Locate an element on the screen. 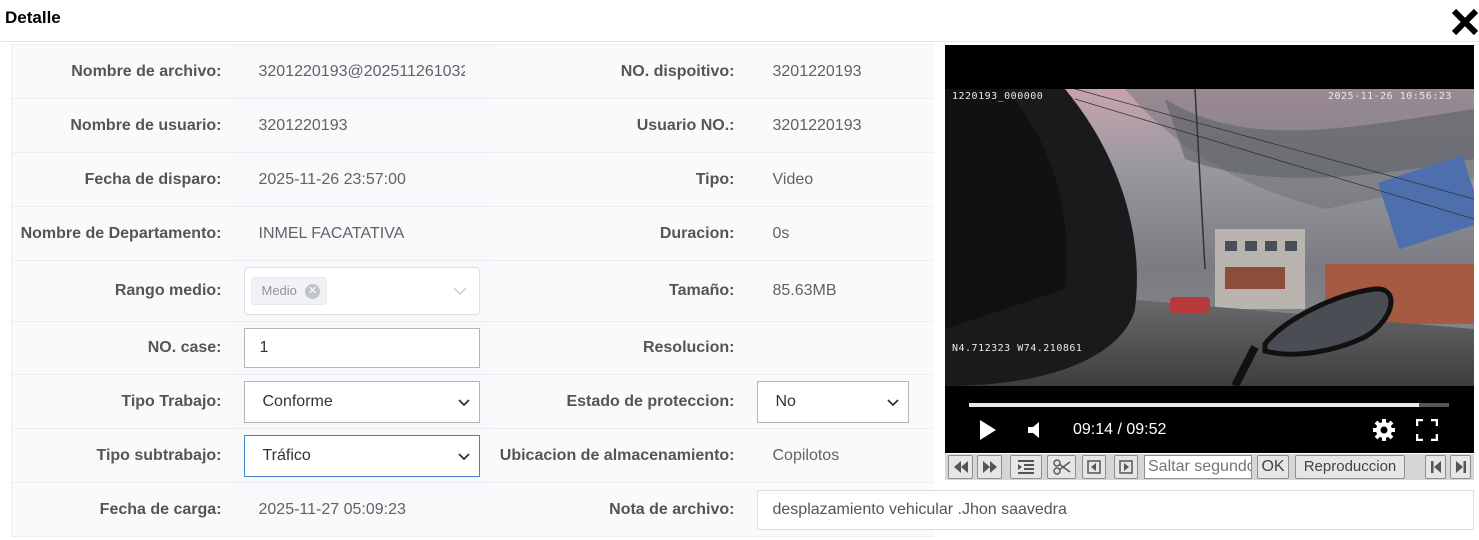  ok-button: OK is located at coordinates (1273, 467).